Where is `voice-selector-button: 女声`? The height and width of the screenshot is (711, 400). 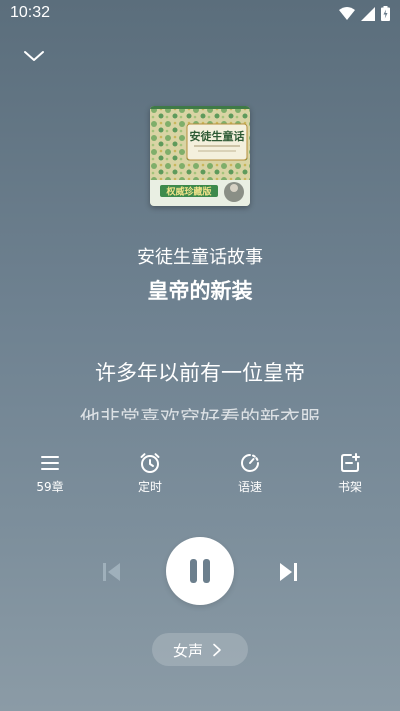
voice-selector-button: 女声 is located at coordinates (200, 649).